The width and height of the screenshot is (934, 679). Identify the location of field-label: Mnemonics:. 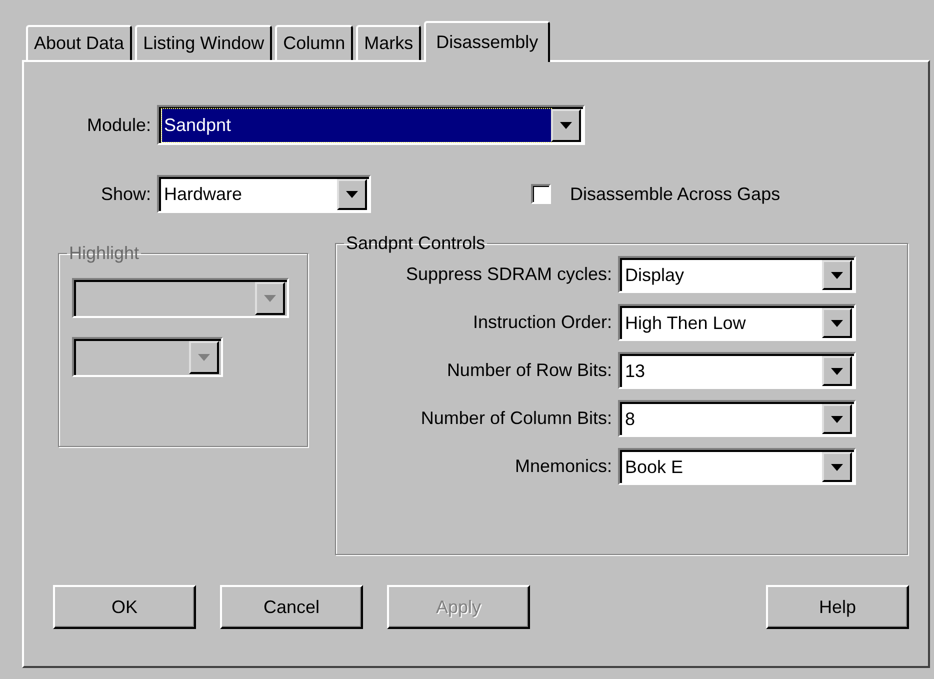
(563, 466).